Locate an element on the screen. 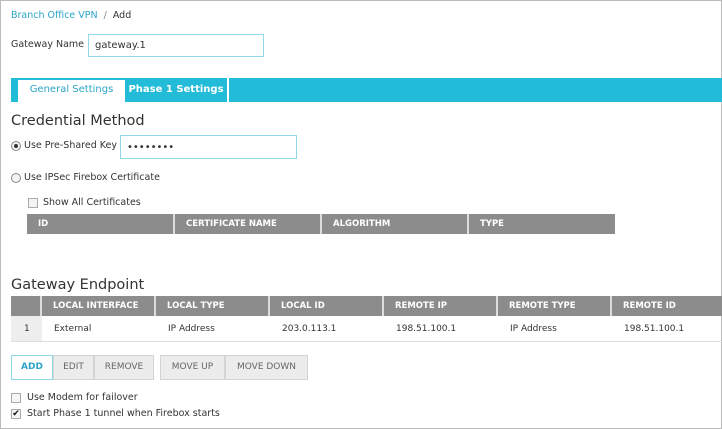  column-header-id: ID is located at coordinates (101, 224).